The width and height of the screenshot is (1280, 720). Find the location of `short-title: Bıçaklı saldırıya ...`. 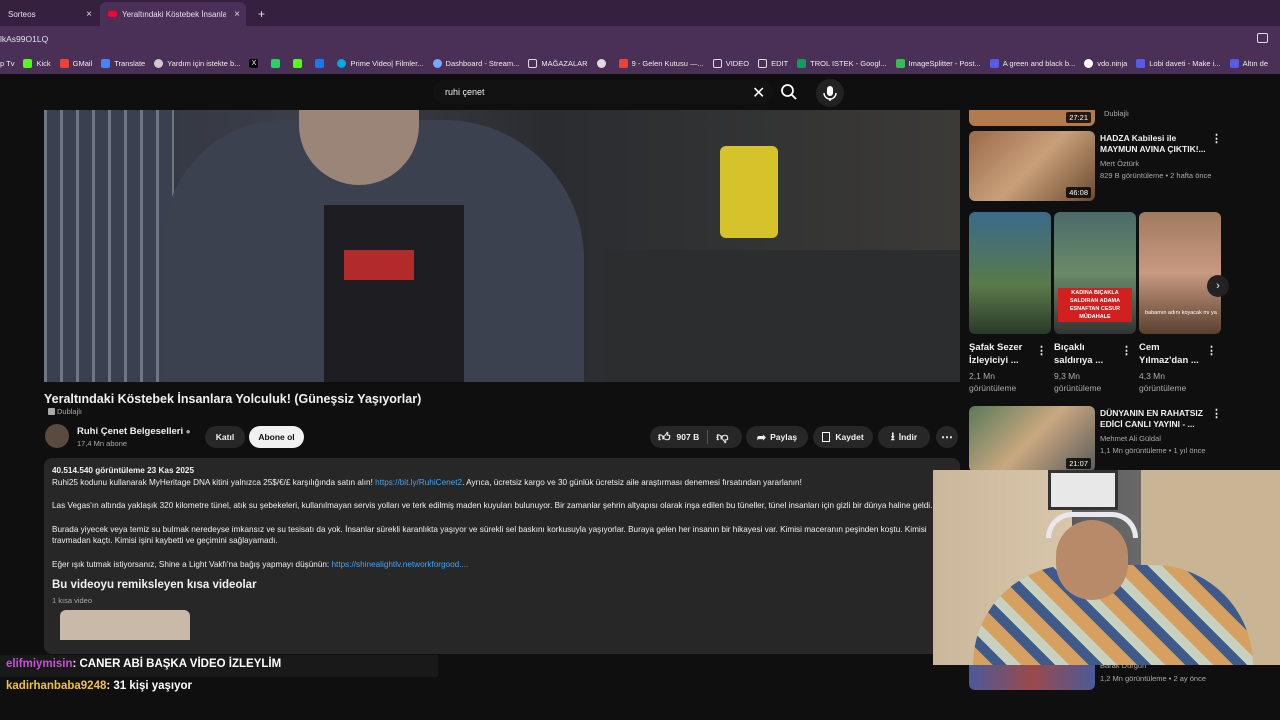

short-title: Bıçaklı saldırıya ... is located at coordinates (1085, 354).